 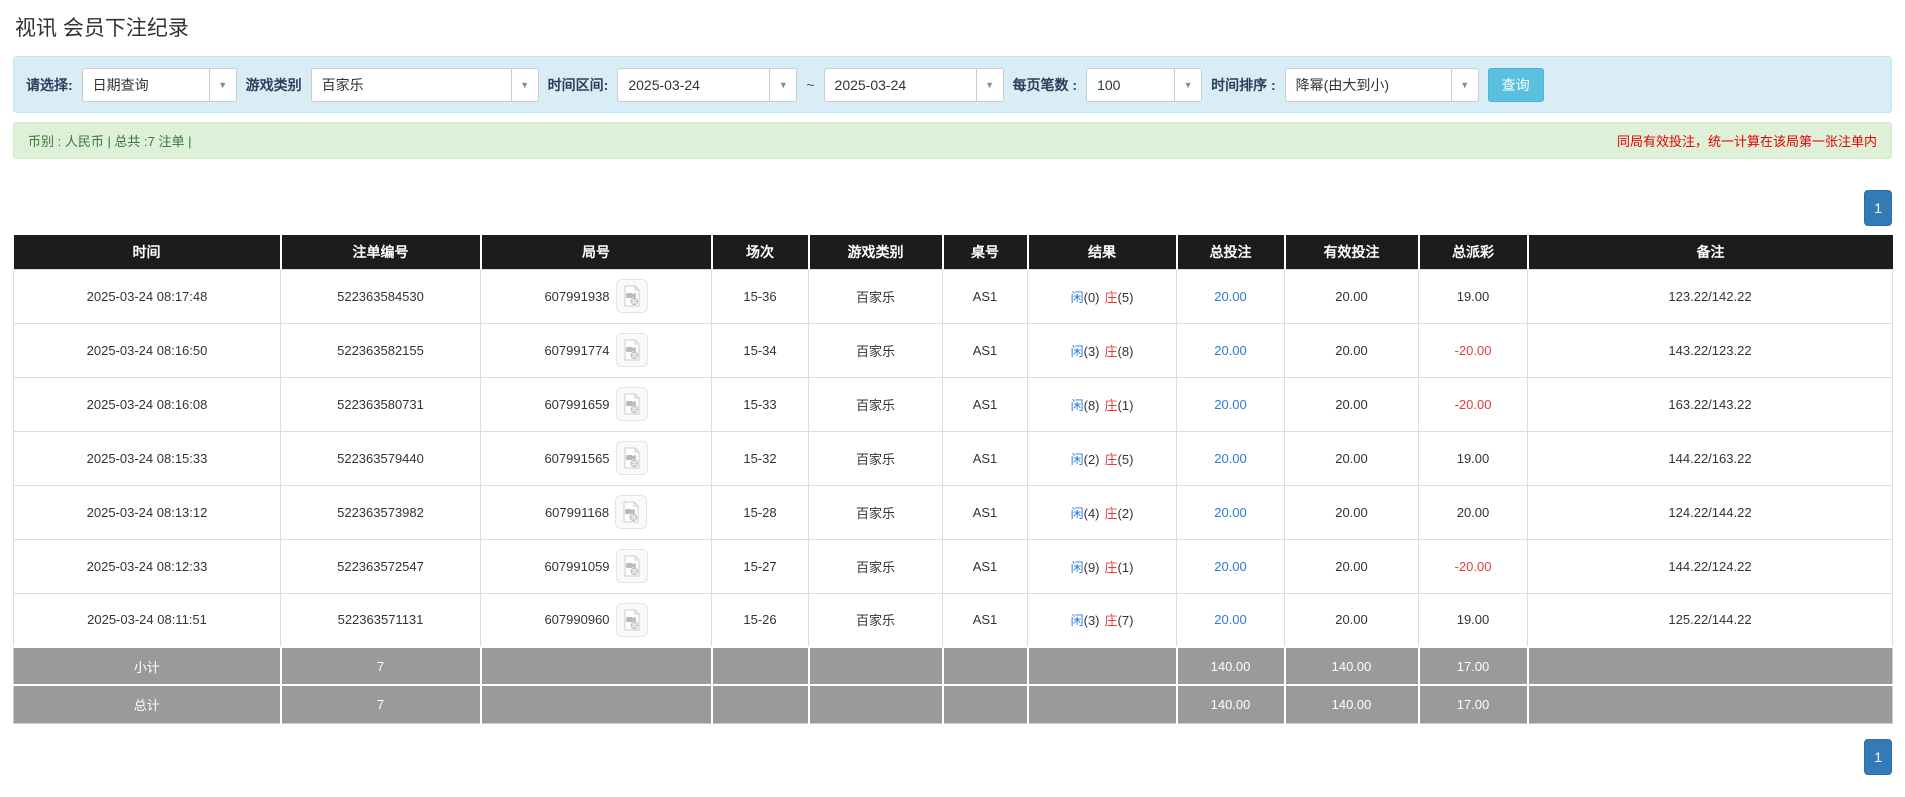 What do you see at coordinates (147, 350) in the screenshot?
I see `cell-time: 2025-03-24 08:16:50` at bounding box center [147, 350].